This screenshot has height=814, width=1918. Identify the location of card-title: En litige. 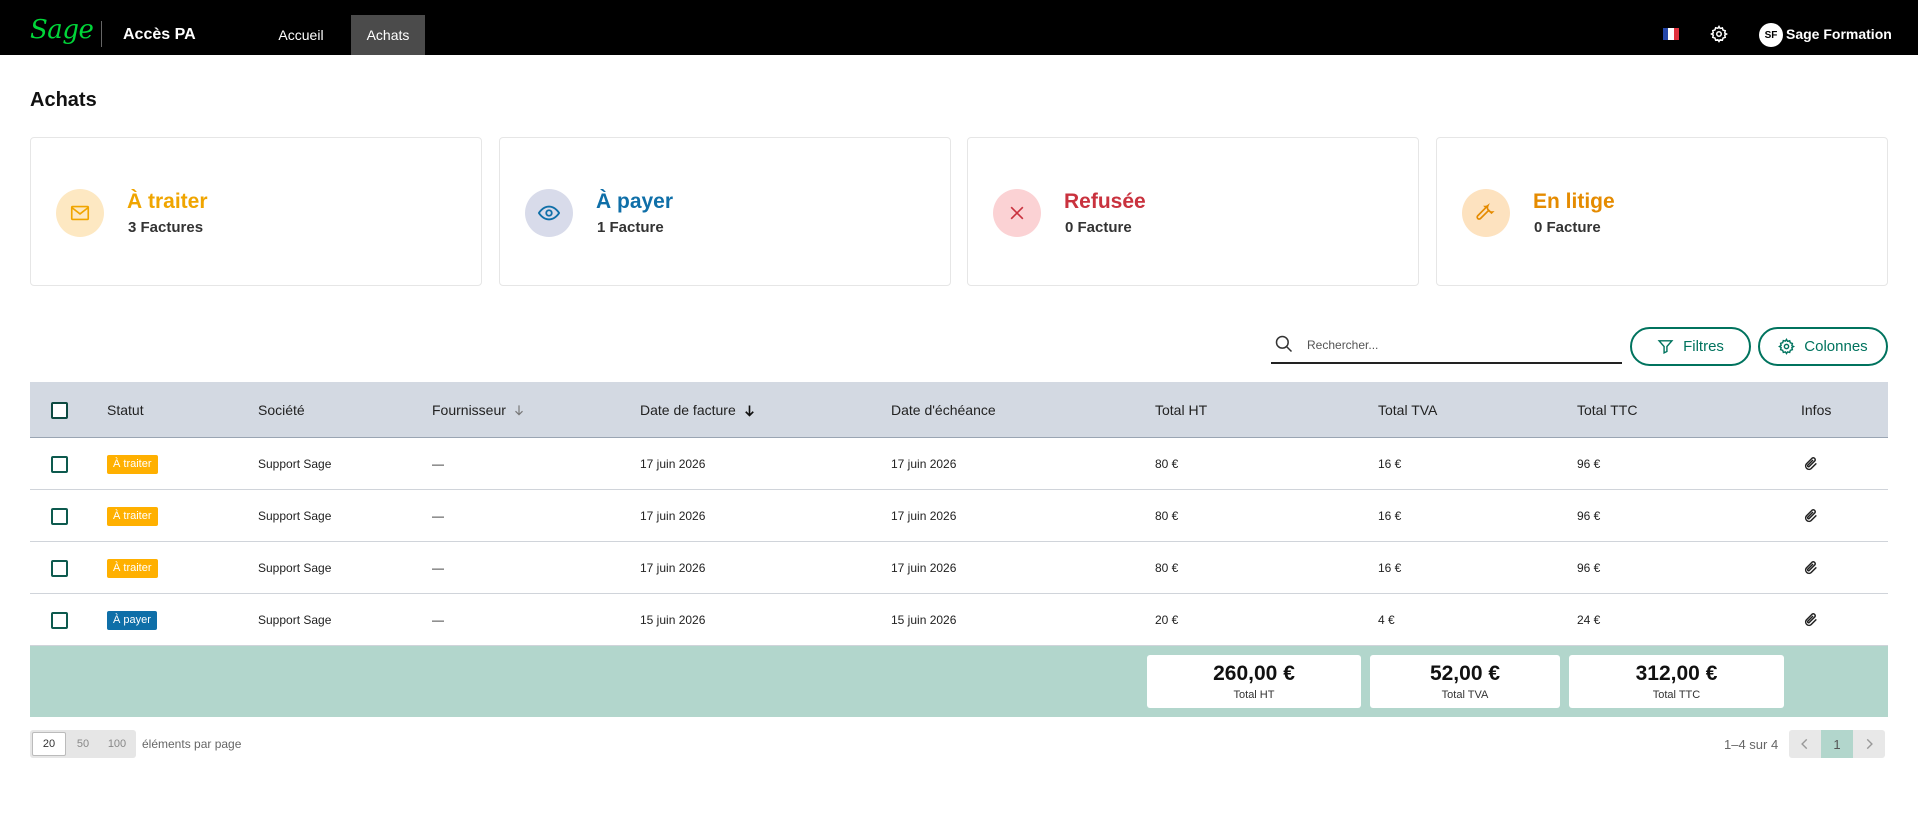
(1574, 201).